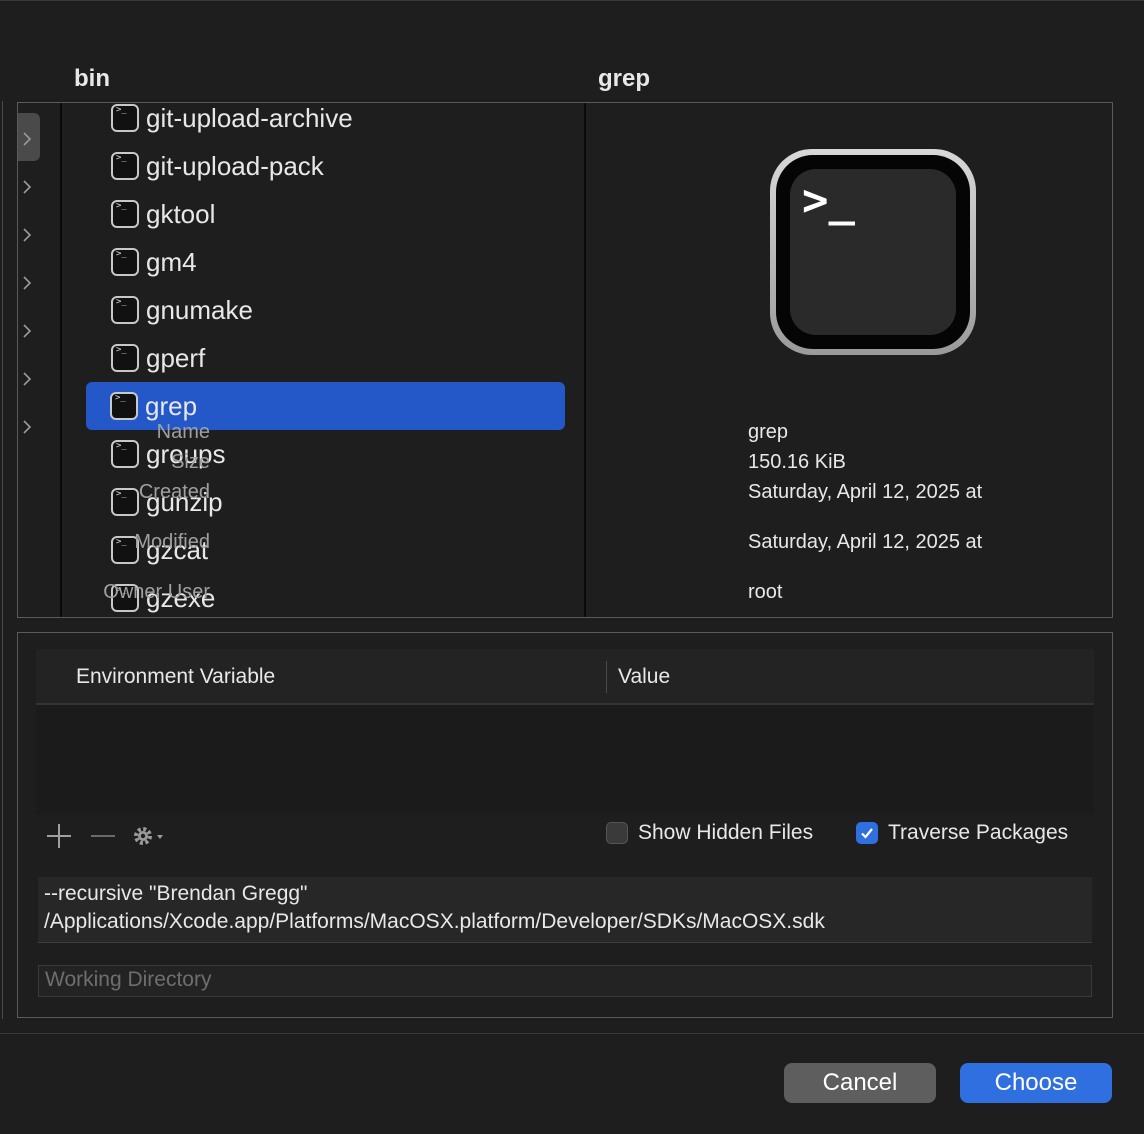 This screenshot has width=1144, height=1134. What do you see at coordinates (326, 358) in the screenshot?
I see `list-item: gperf` at bounding box center [326, 358].